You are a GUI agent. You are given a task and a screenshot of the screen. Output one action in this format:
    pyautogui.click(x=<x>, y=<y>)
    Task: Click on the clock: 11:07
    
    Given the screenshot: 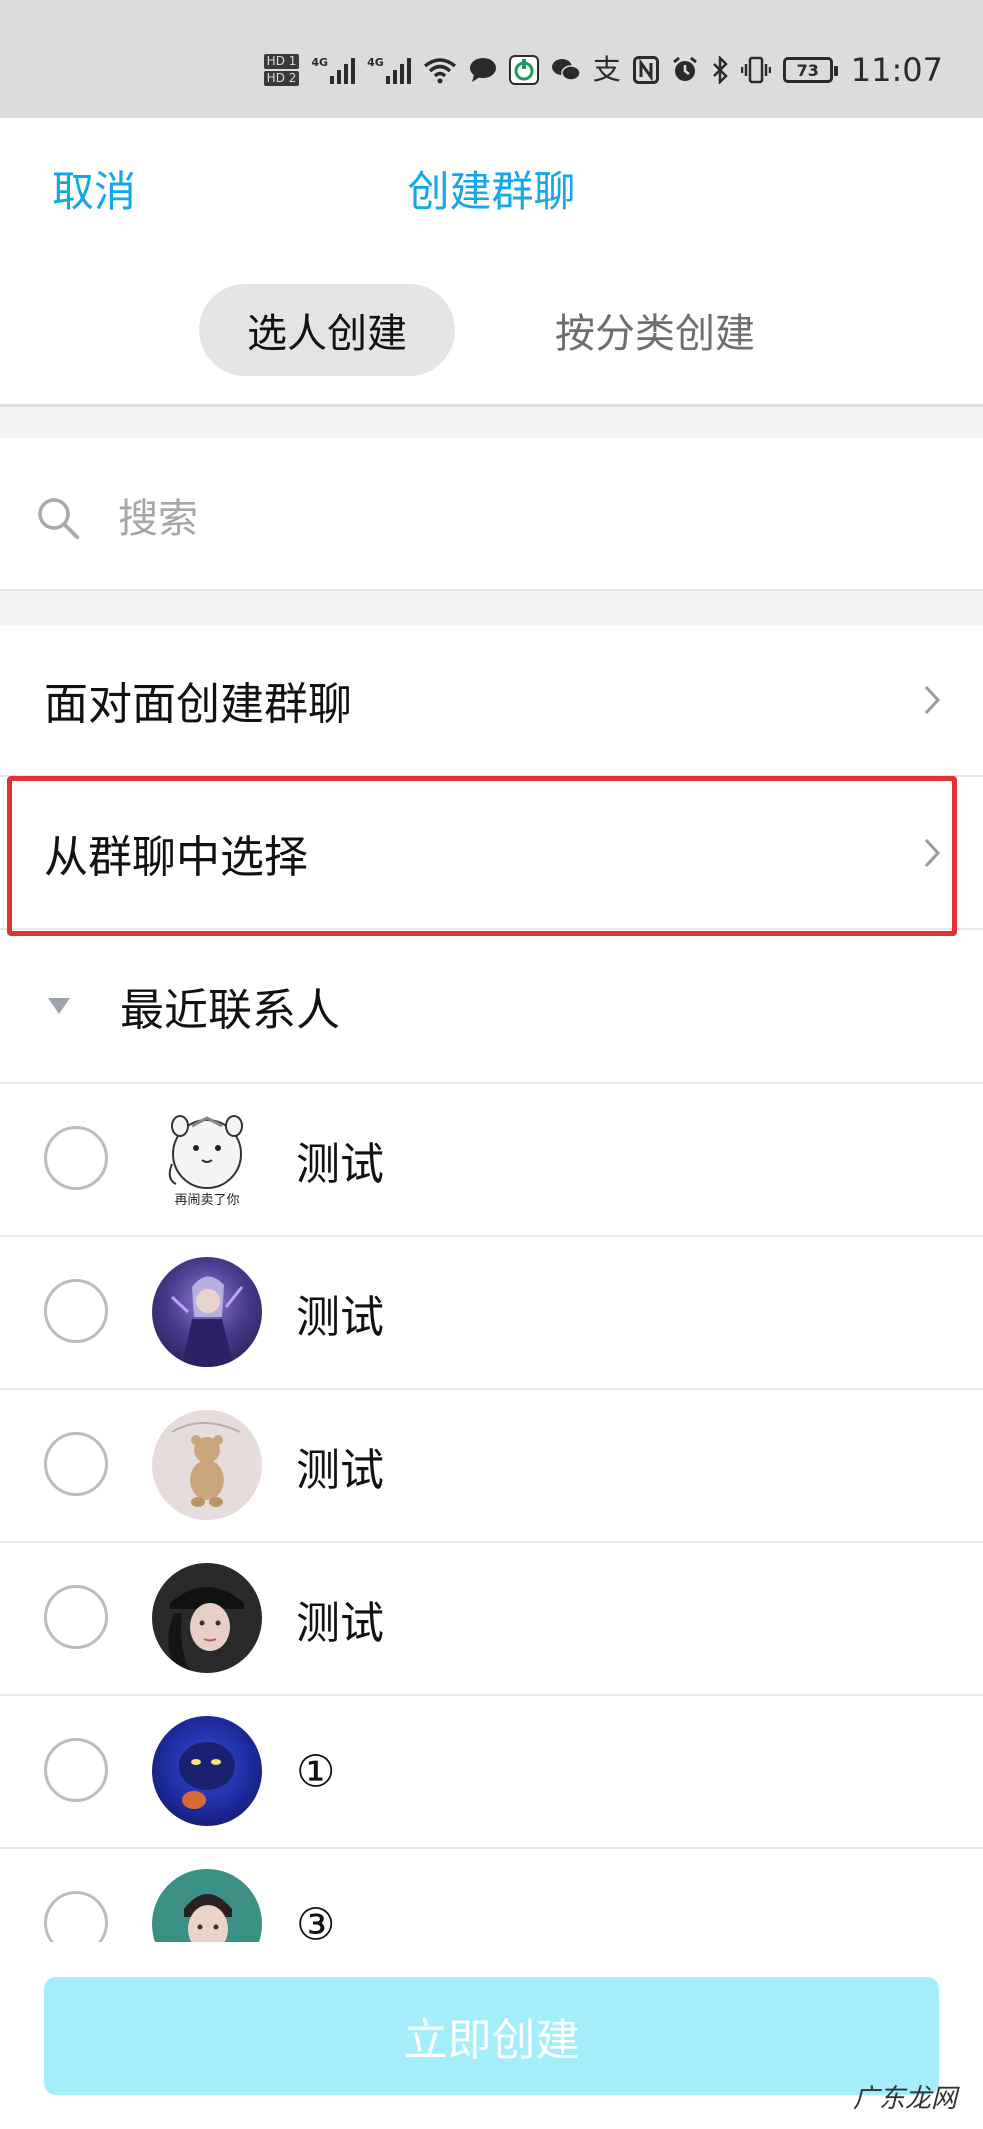 What is the action you would take?
    pyautogui.click(x=896, y=70)
    